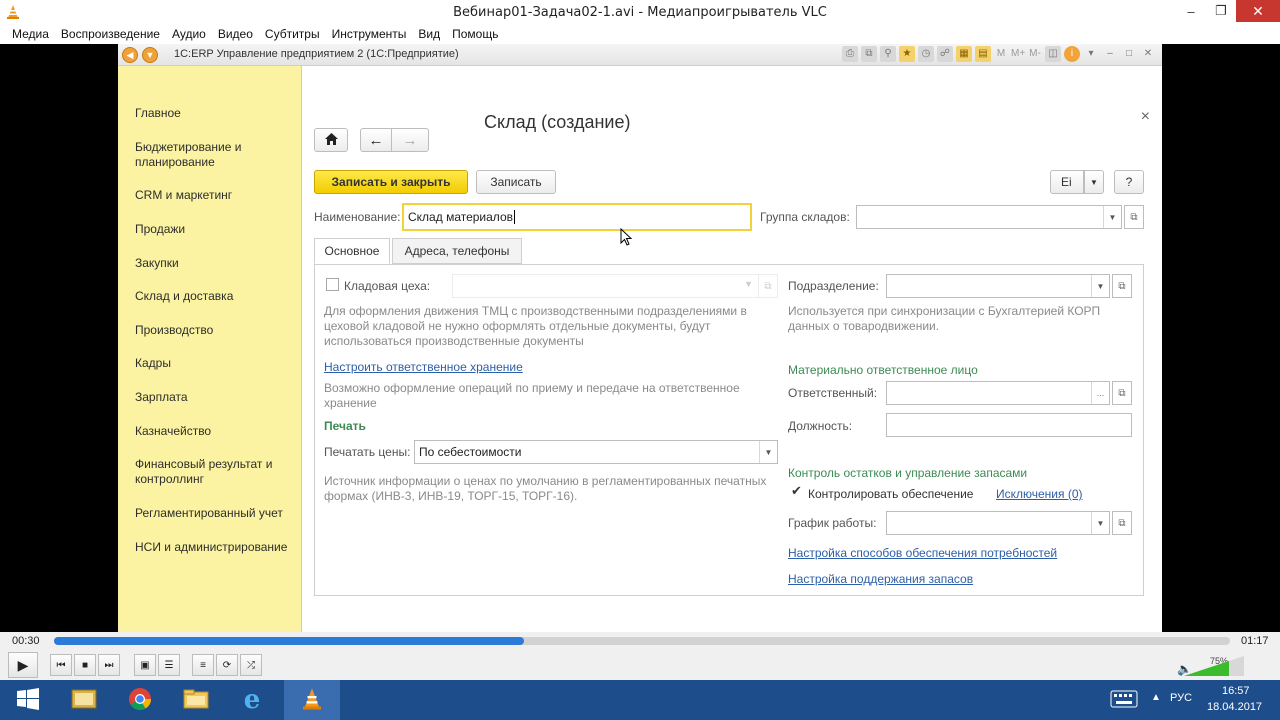 This screenshot has width=1280, height=720. I want to click on menu-view: Вид, so click(429, 34).